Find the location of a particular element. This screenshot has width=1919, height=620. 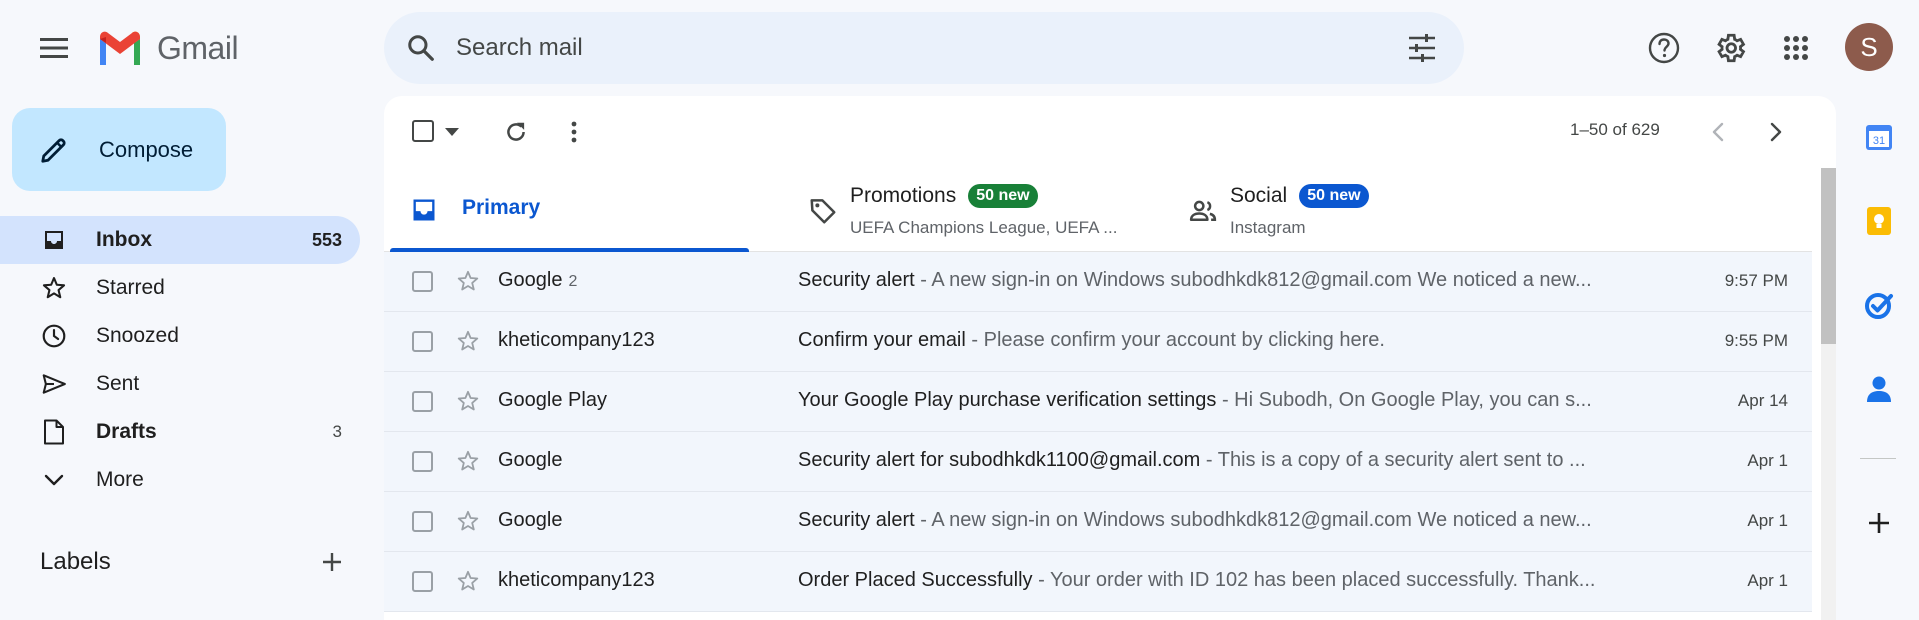

refresh-icon is located at coordinates (516, 131).